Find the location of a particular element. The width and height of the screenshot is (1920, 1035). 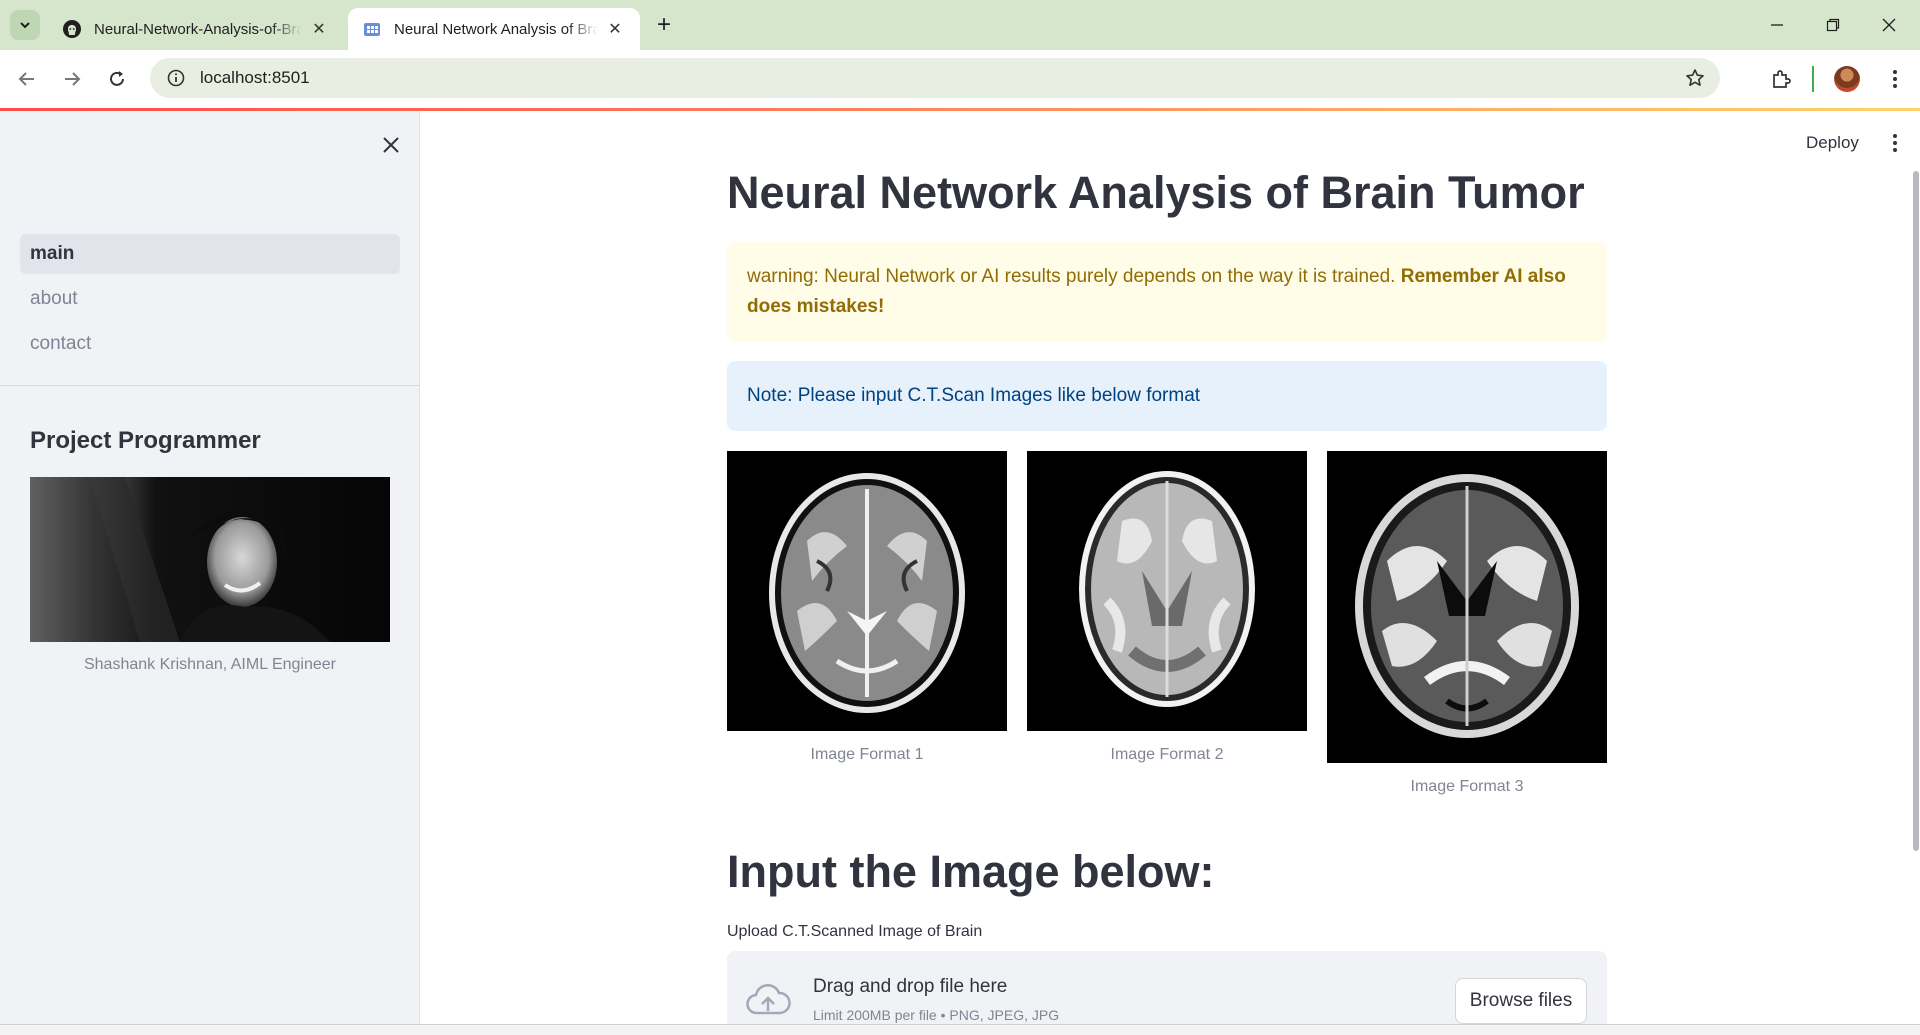

site-info-icon is located at coordinates (176, 78).